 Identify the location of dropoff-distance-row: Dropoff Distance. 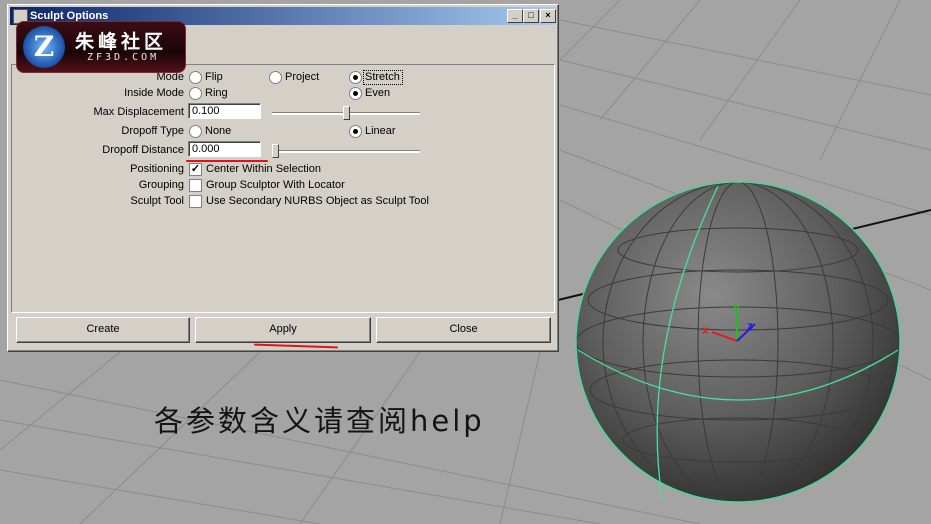
(282, 151).